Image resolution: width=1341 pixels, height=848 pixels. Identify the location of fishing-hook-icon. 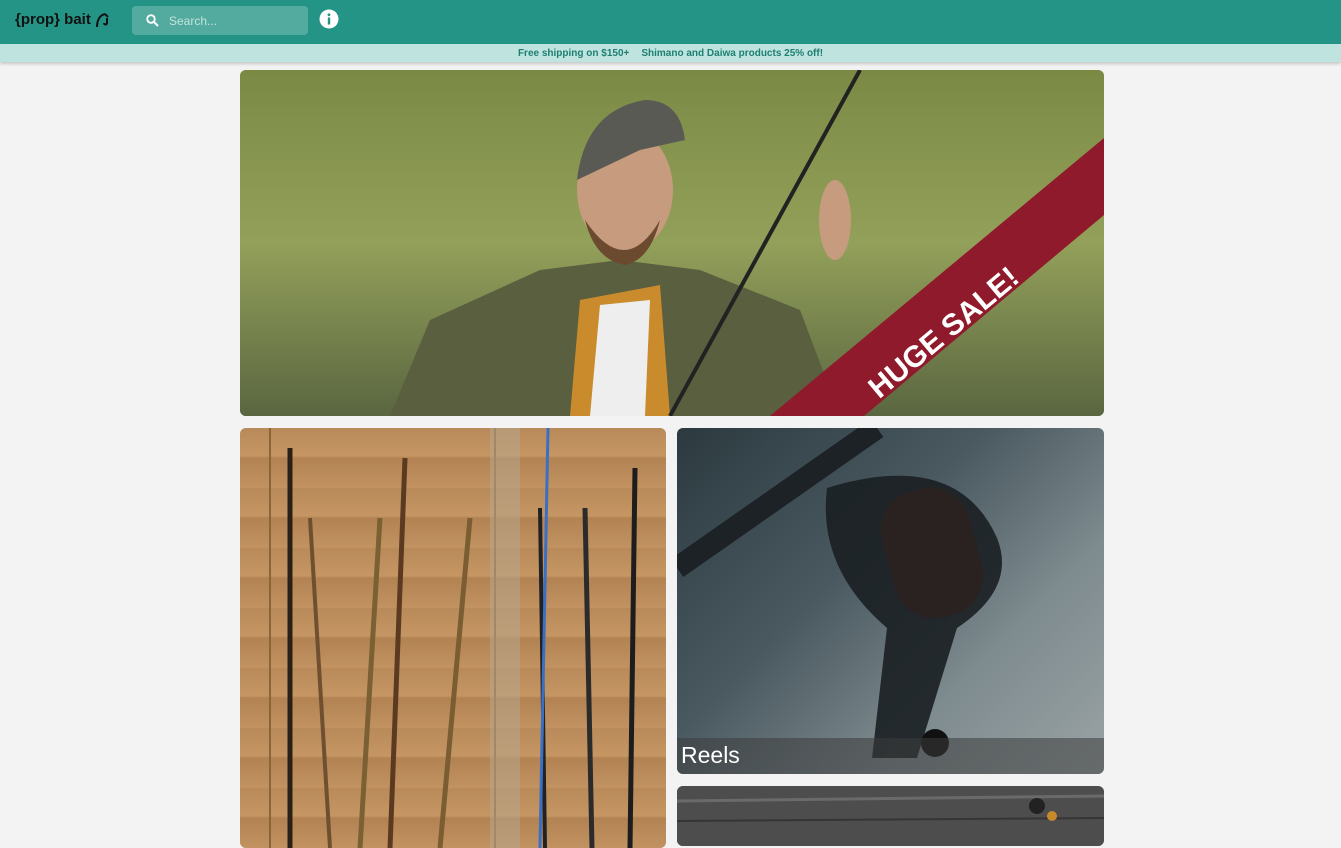
(102, 19).